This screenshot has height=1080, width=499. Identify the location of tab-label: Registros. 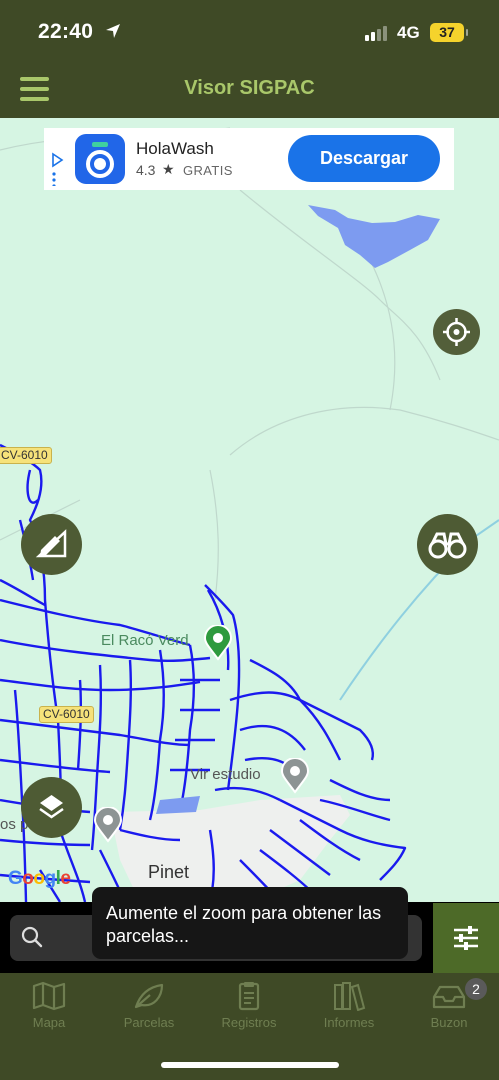
(249, 1022).